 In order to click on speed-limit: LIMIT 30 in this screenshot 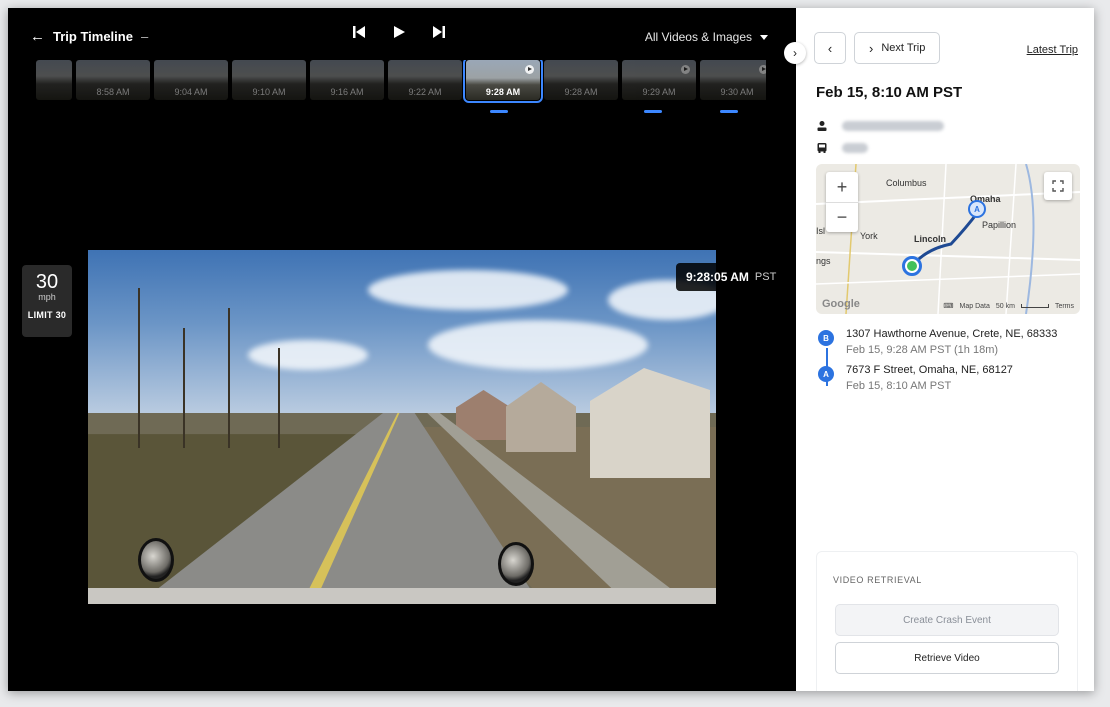, I will do `click(47, 315)`.